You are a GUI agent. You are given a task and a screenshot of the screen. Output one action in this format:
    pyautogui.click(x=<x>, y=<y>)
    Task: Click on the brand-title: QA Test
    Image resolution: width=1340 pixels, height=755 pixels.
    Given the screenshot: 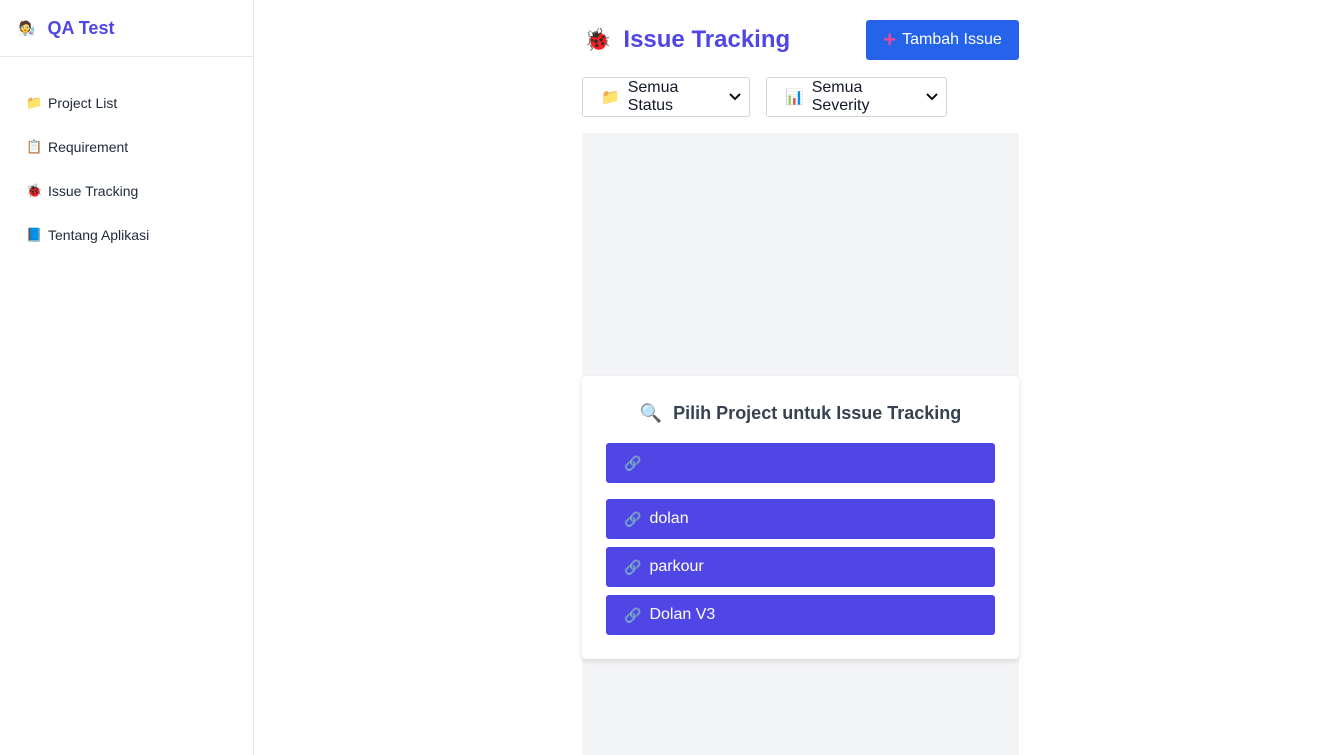 What is the action you would take?
    pyautogui.click(x=81, y=27)
    